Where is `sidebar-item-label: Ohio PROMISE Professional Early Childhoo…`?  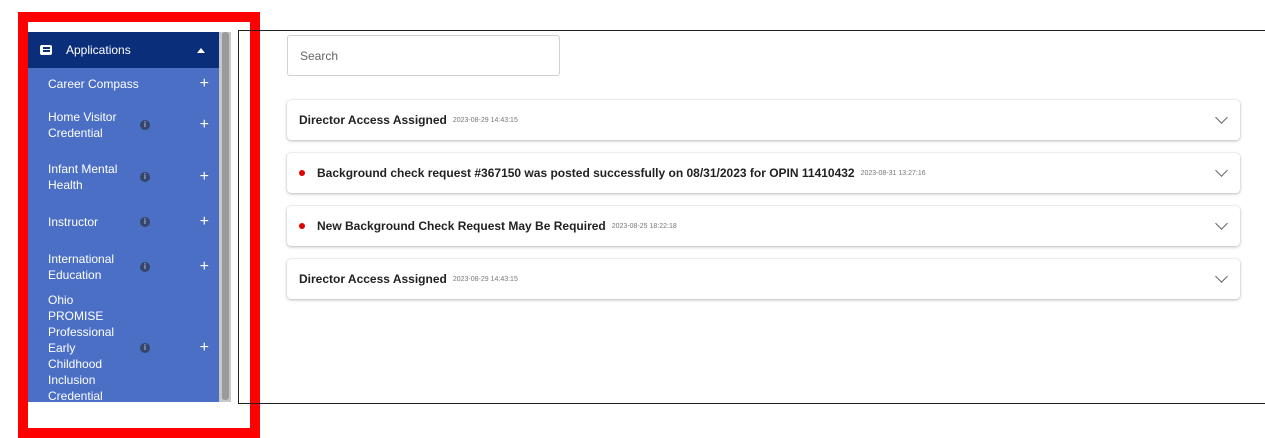
sidebar-item-label: Ohio PROMISE Professional Early Childhoo… is located at coordinates (81, 347).